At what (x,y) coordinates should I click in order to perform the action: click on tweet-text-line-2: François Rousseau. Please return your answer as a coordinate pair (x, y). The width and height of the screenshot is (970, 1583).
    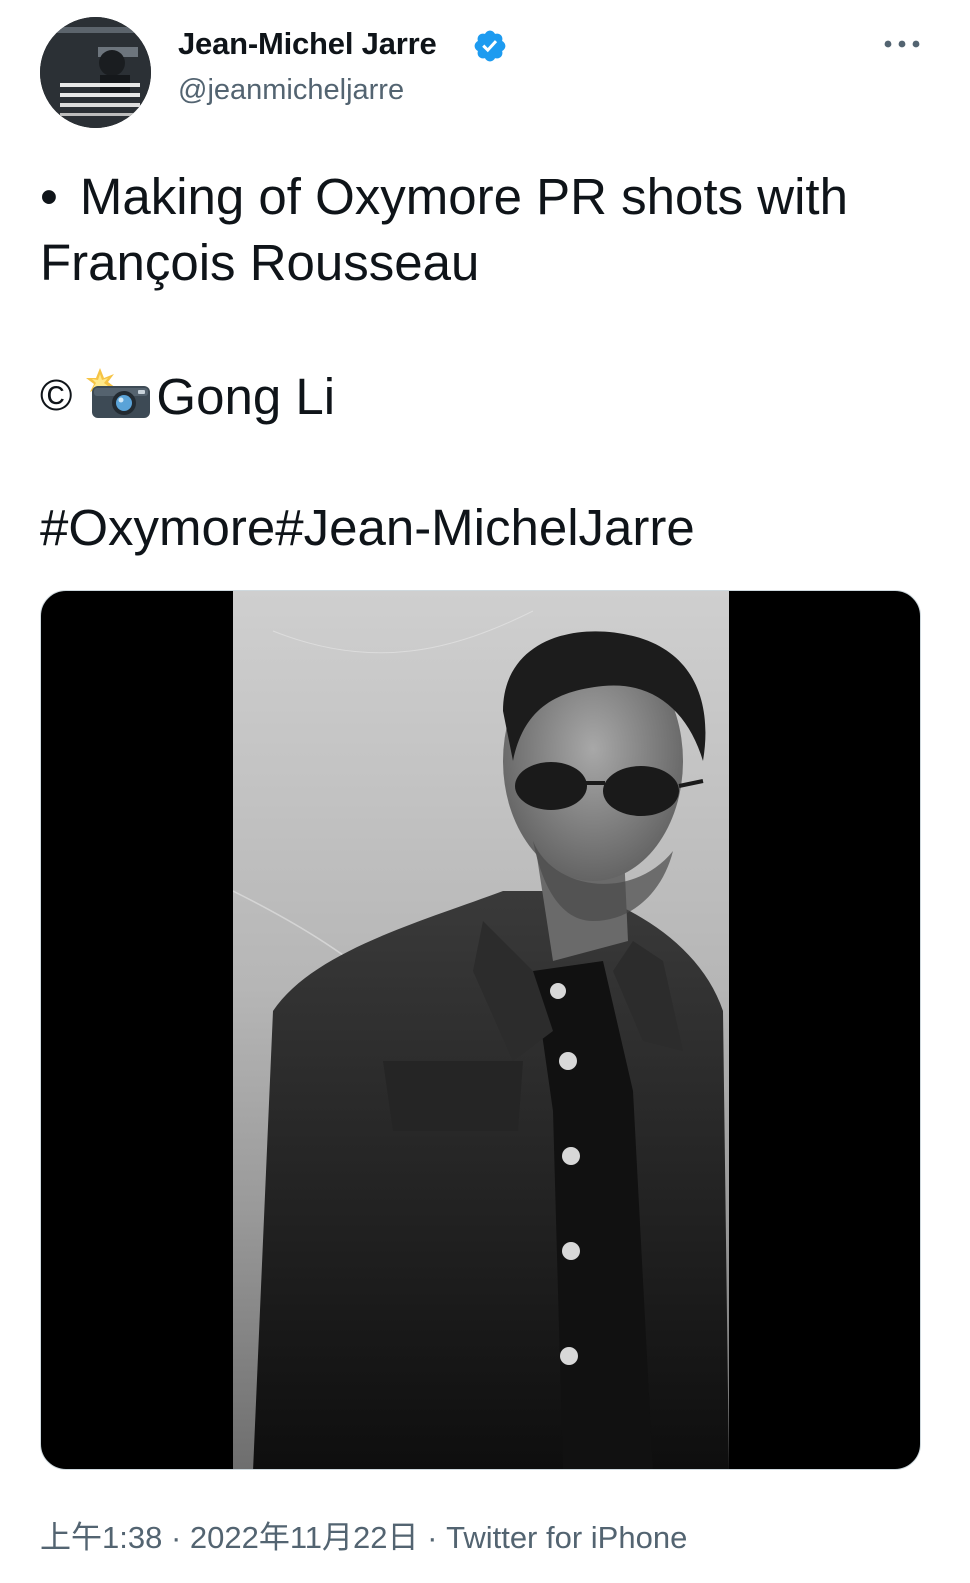
    Looking at the image, I should click on (260, 262).